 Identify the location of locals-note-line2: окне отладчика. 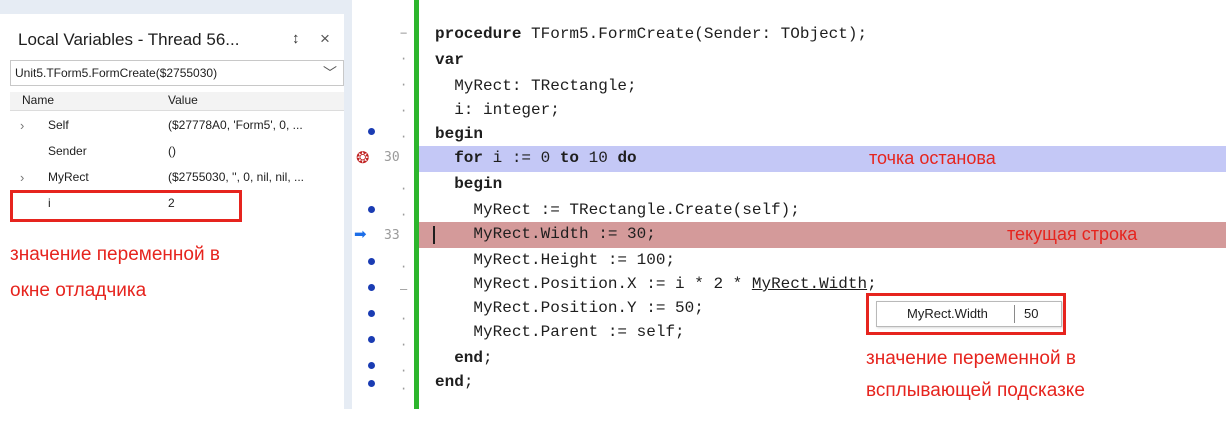
(78, 290).